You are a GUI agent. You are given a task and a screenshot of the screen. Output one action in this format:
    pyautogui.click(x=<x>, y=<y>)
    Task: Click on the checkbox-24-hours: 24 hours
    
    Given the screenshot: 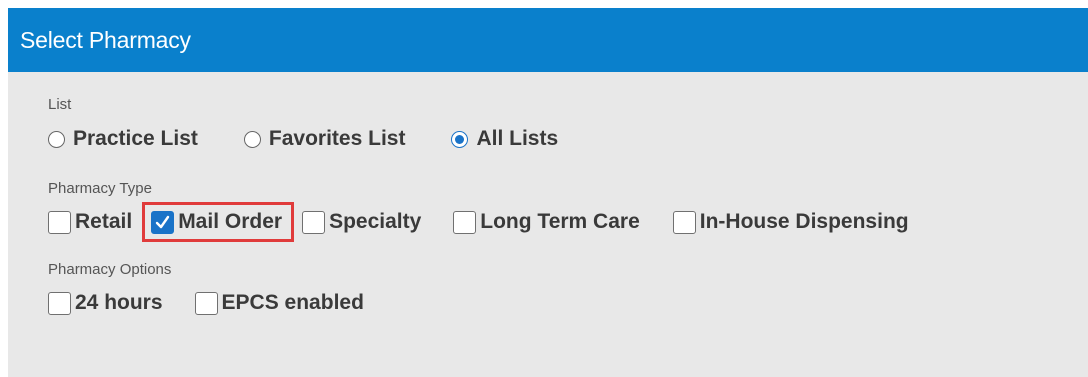 What is the action you would take?
    pyautogui.click(x=105, y=303)
    